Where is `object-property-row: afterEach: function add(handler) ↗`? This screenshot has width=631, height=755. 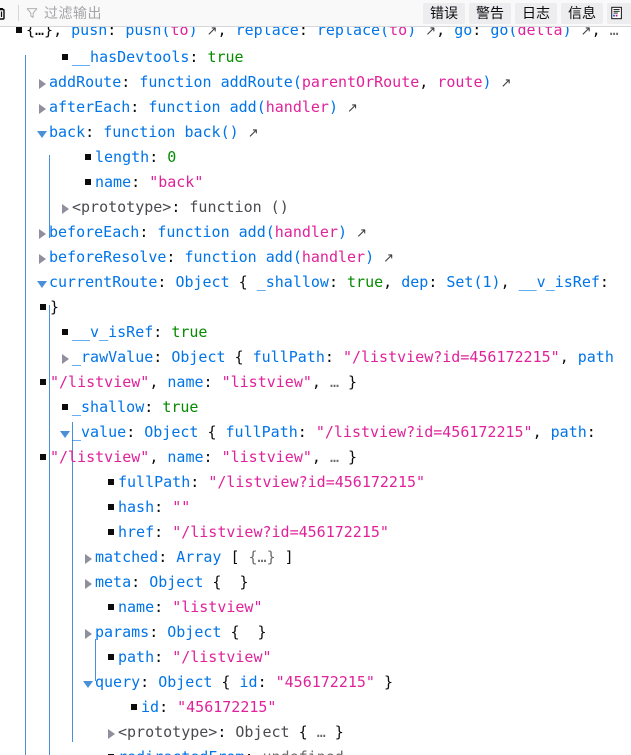 object-property-row: afterEach: function add(handler) ↗ is located at coordinates (315, 107).